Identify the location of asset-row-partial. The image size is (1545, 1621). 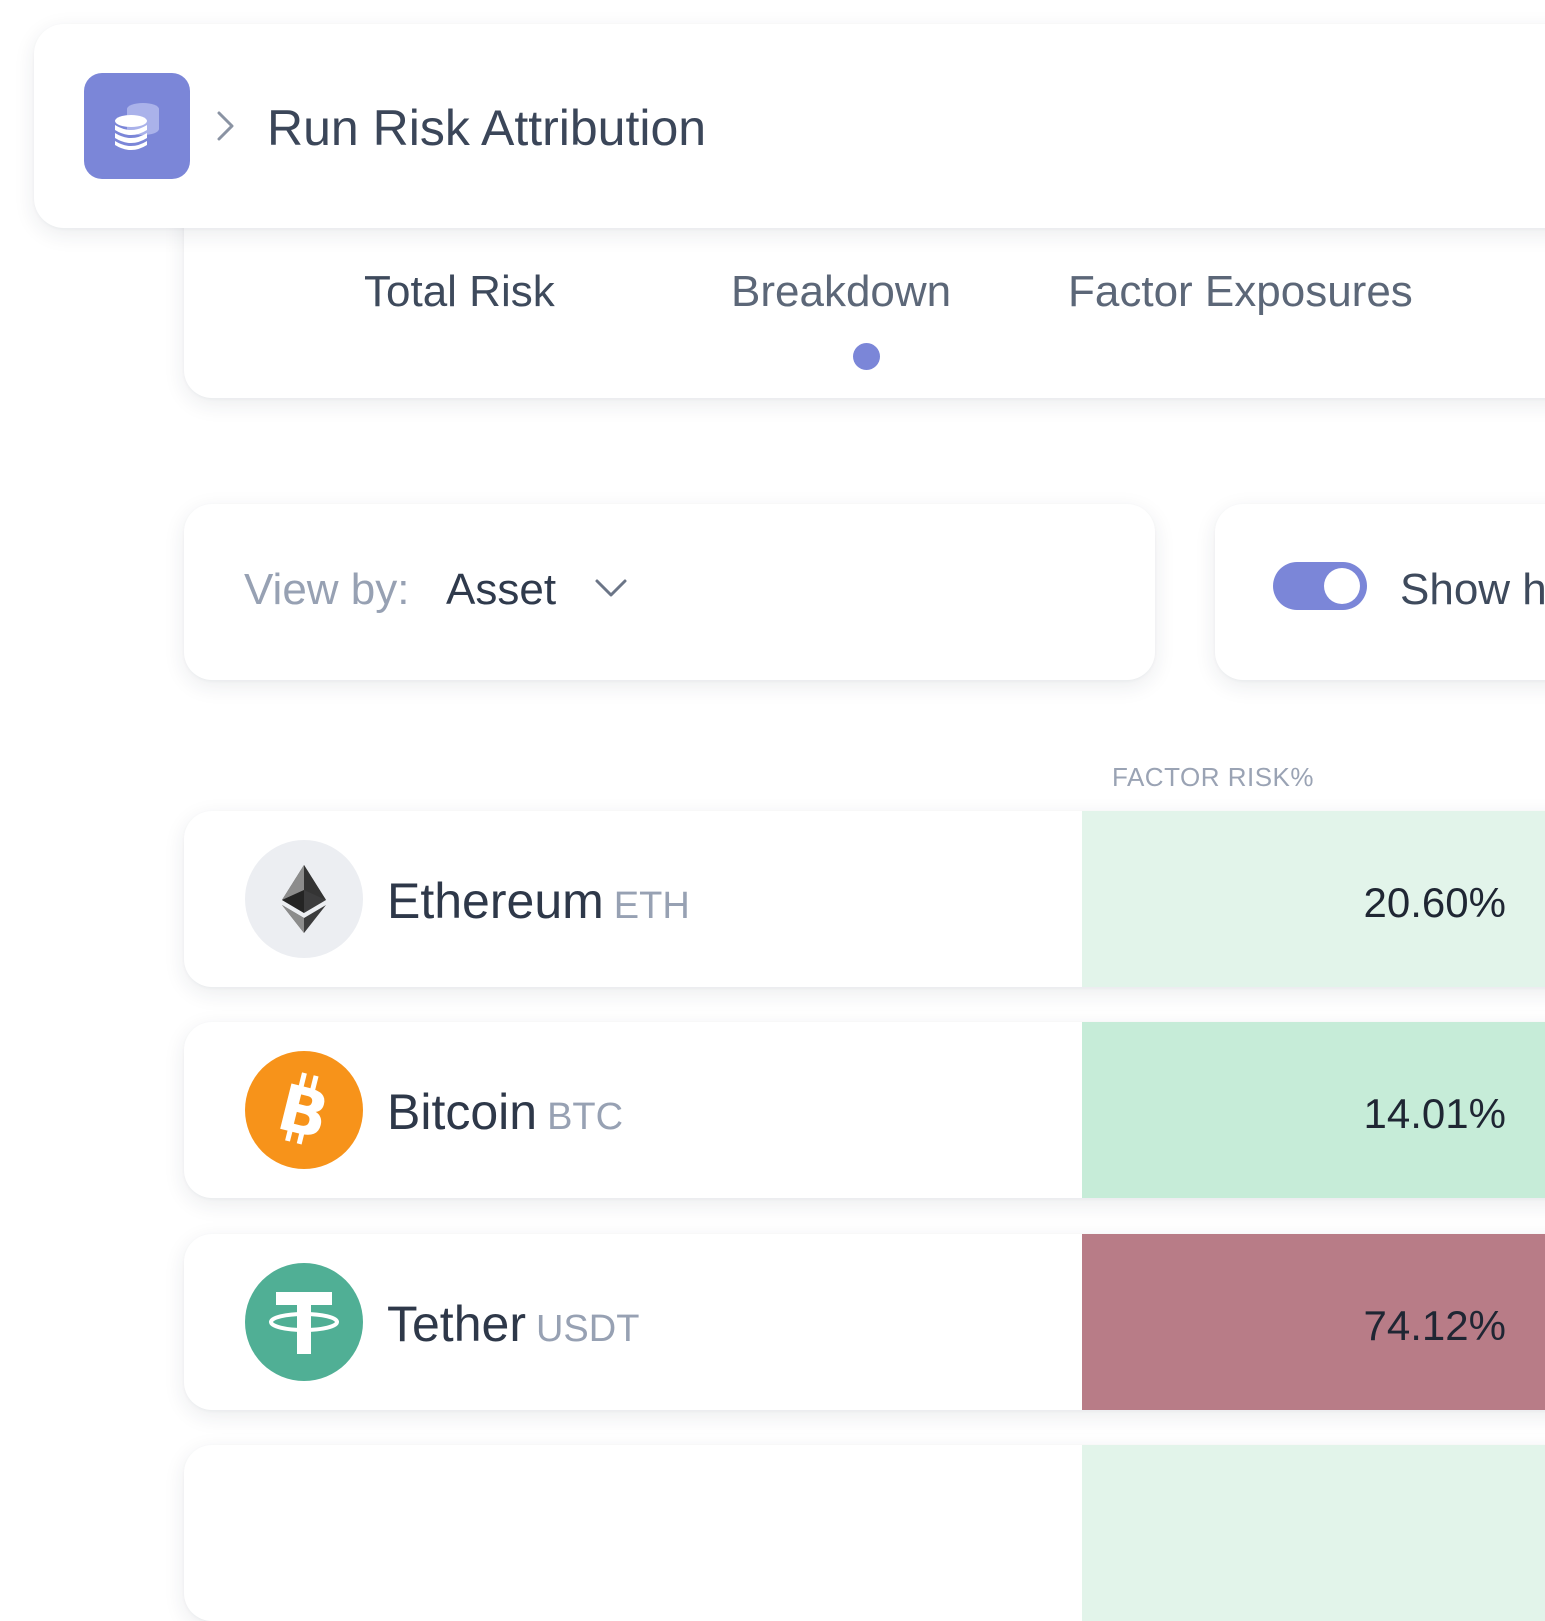
(864, 1533).